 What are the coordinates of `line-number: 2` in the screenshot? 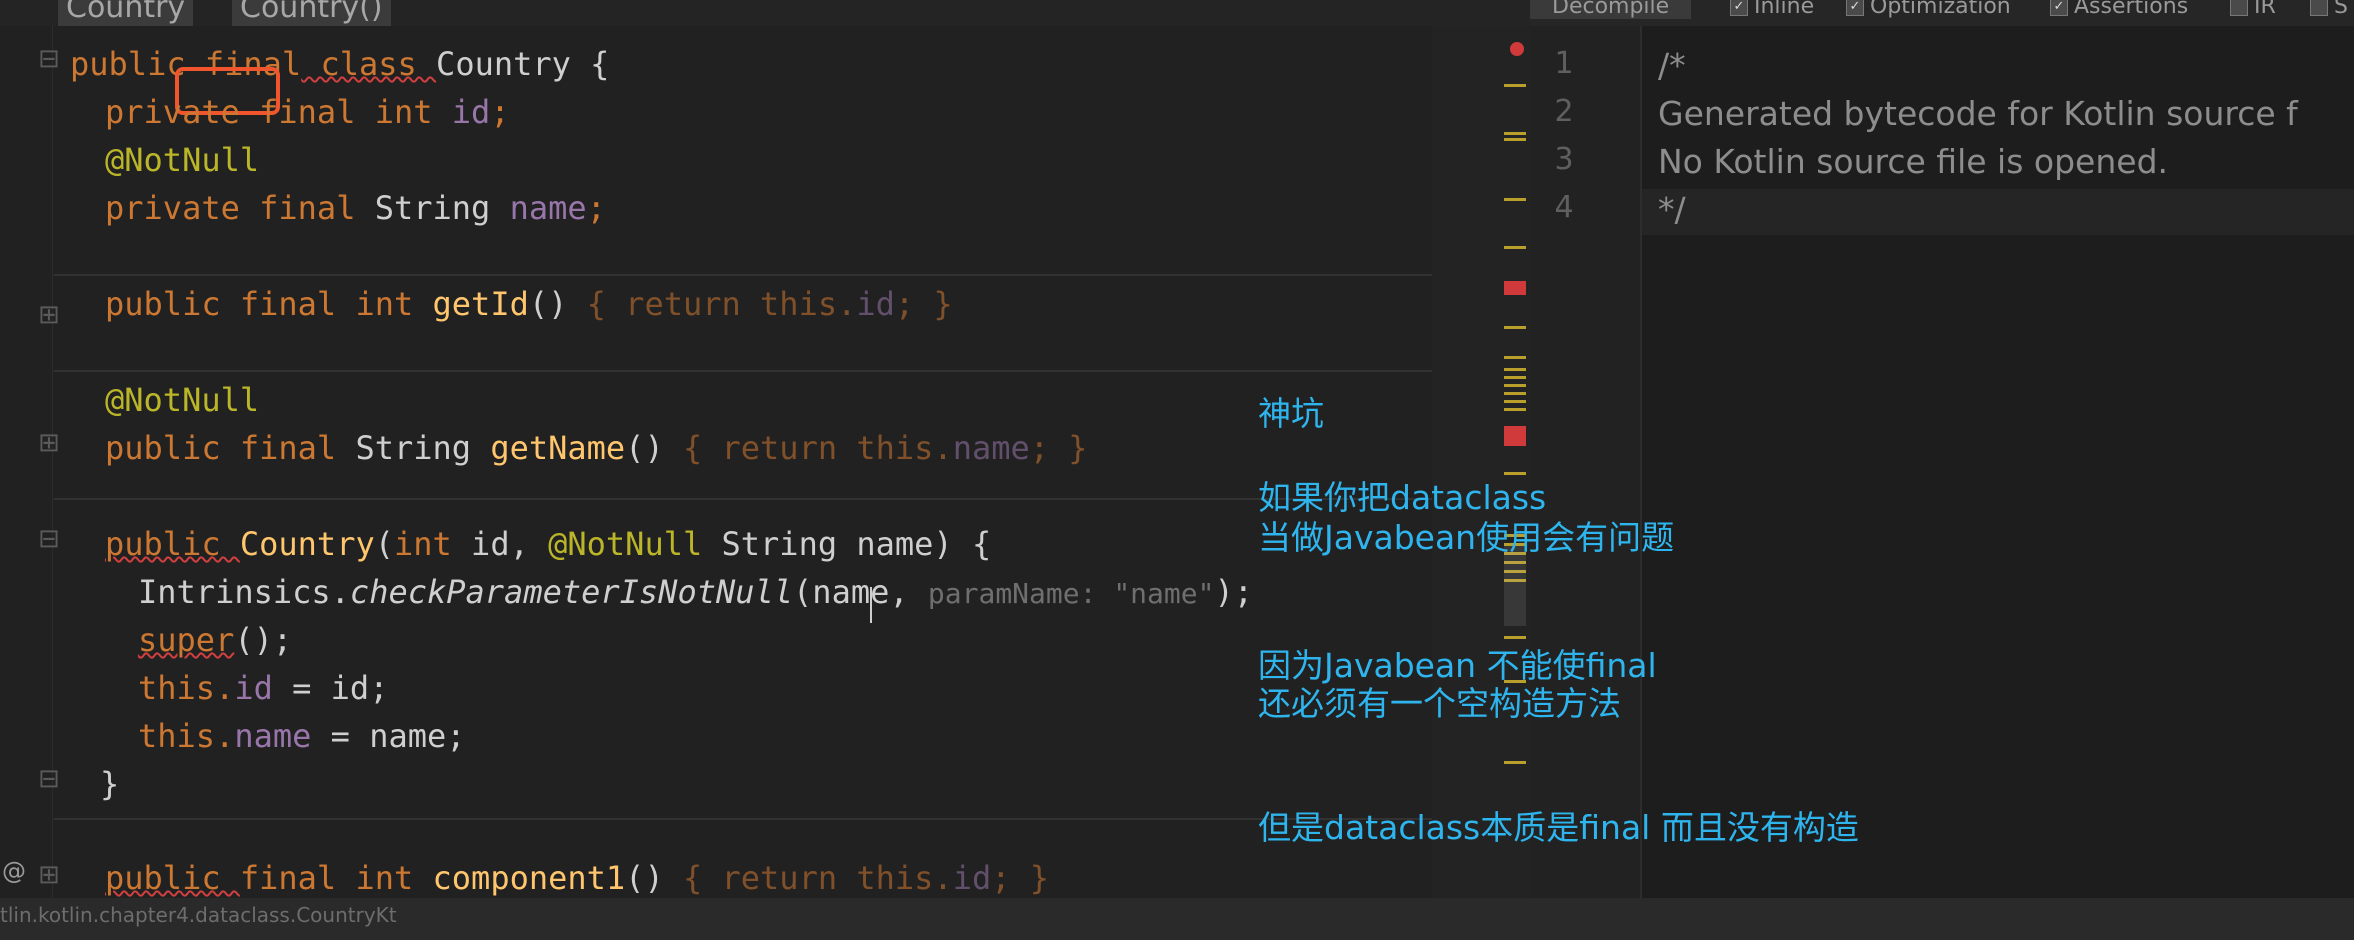 It's located at (1564, 111).